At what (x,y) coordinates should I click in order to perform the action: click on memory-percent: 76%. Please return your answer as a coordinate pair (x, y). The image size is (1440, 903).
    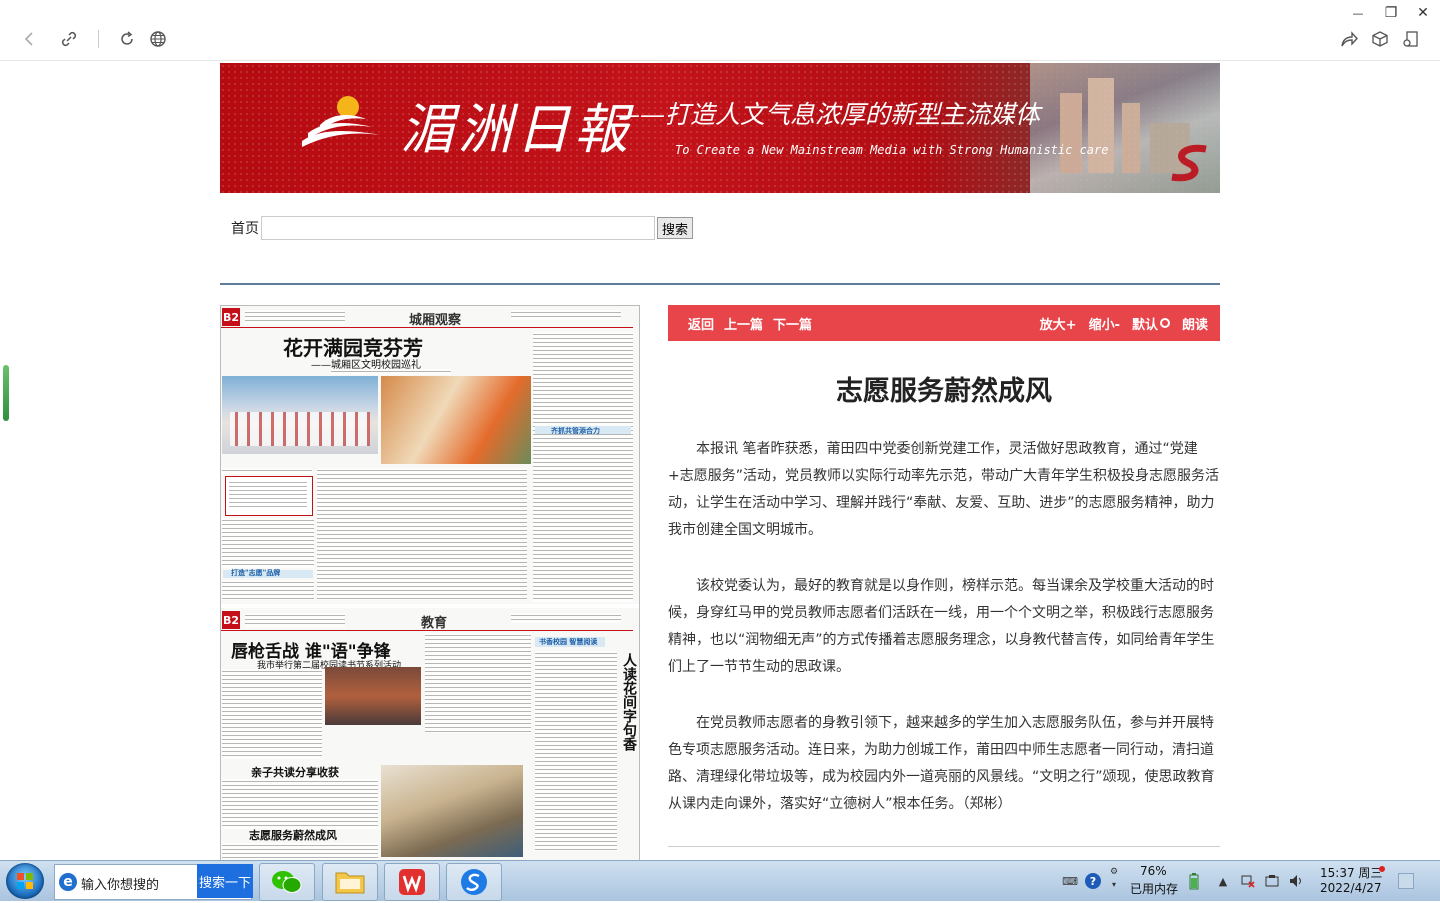
    Looking at the image, I should click on (1153, 871).